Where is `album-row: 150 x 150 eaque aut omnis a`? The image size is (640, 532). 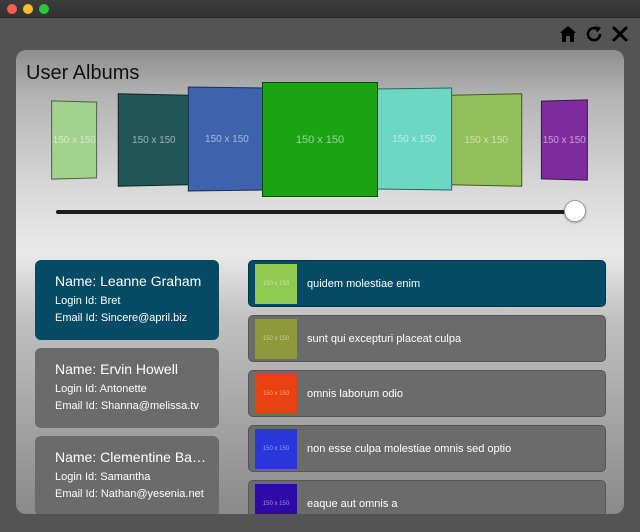 album-row: 150 x 150 eaque aut omnis a is located at coordinates (427, 497).